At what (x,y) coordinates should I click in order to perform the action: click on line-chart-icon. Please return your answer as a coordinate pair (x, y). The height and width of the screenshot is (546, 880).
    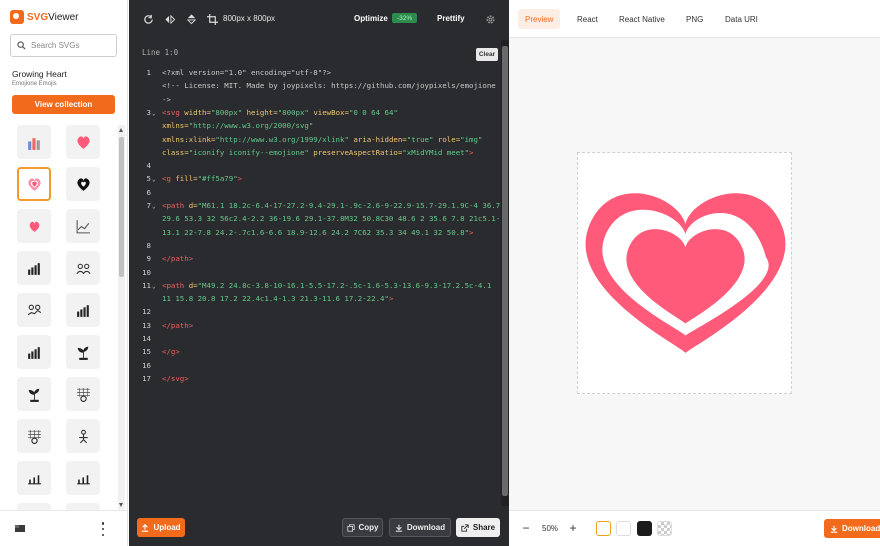
    Looking at the image, I should click on (83, 226).